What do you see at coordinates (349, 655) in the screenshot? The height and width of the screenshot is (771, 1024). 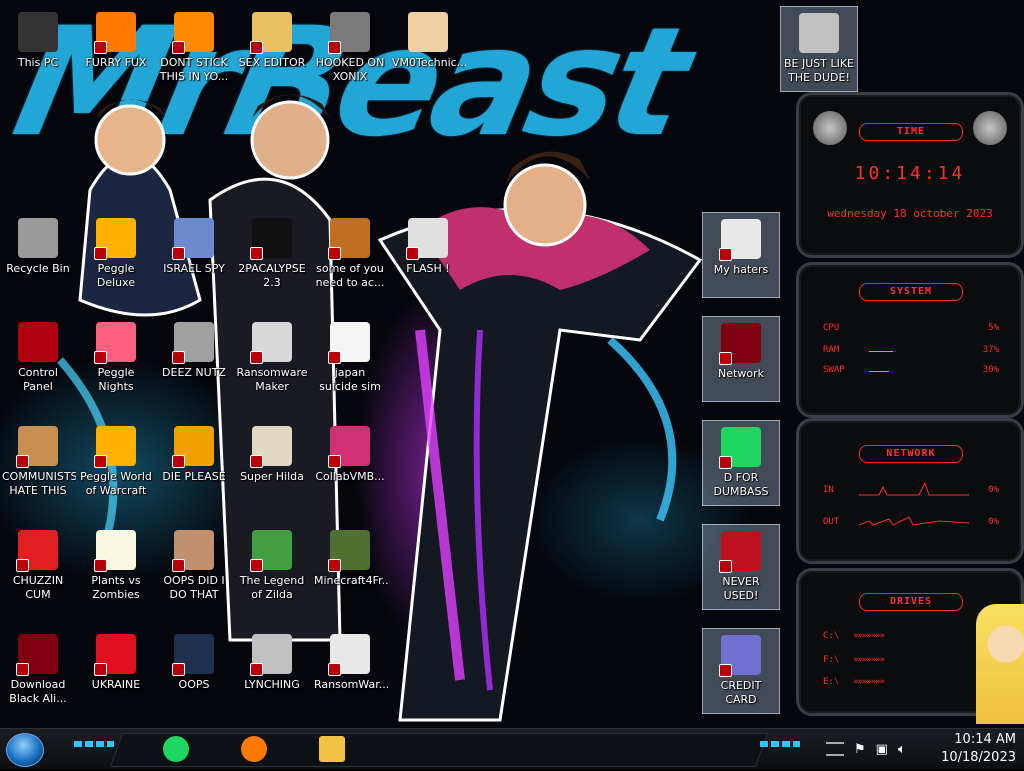 I see `skull-icon` at bounding box center [349, 655].